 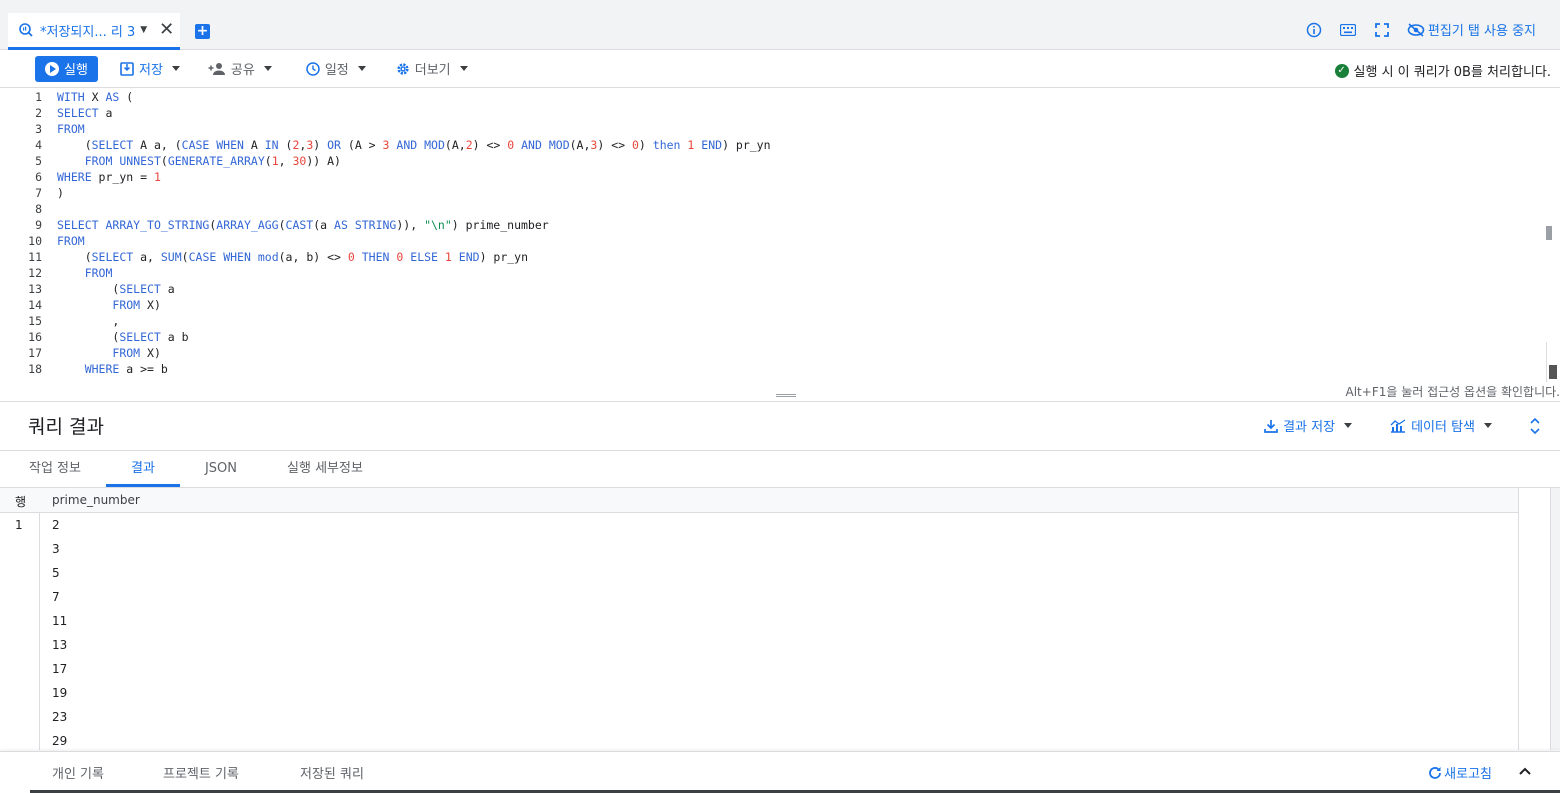 What do you see at coordinates (56, 573) in the screenshot?
I see `table-cell: 5` at bounding box center [56, 573].